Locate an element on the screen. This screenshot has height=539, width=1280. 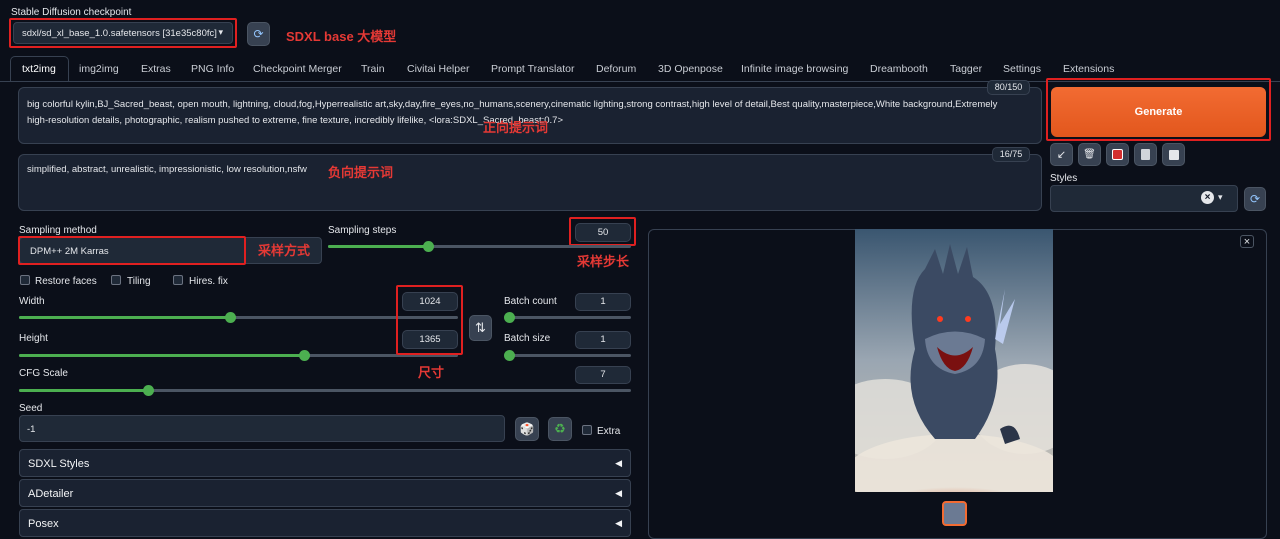
accordion-adetailer: ADetailer ◀ is located at coordinates (325, 493).